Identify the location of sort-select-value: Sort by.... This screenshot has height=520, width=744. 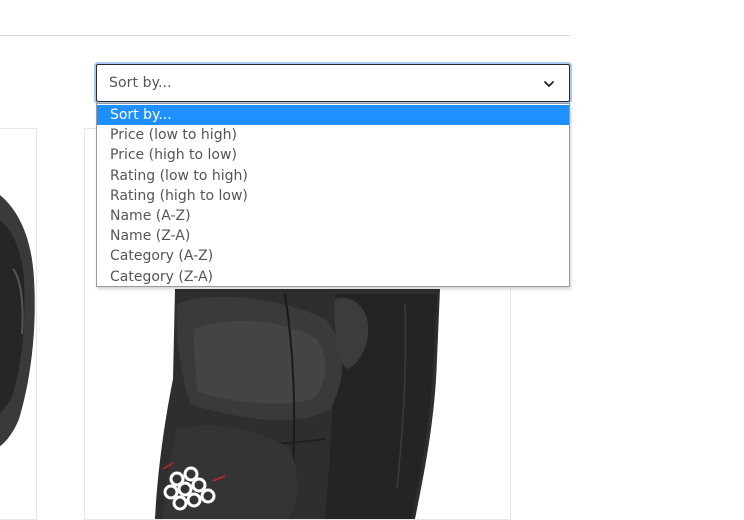
(140, 83).